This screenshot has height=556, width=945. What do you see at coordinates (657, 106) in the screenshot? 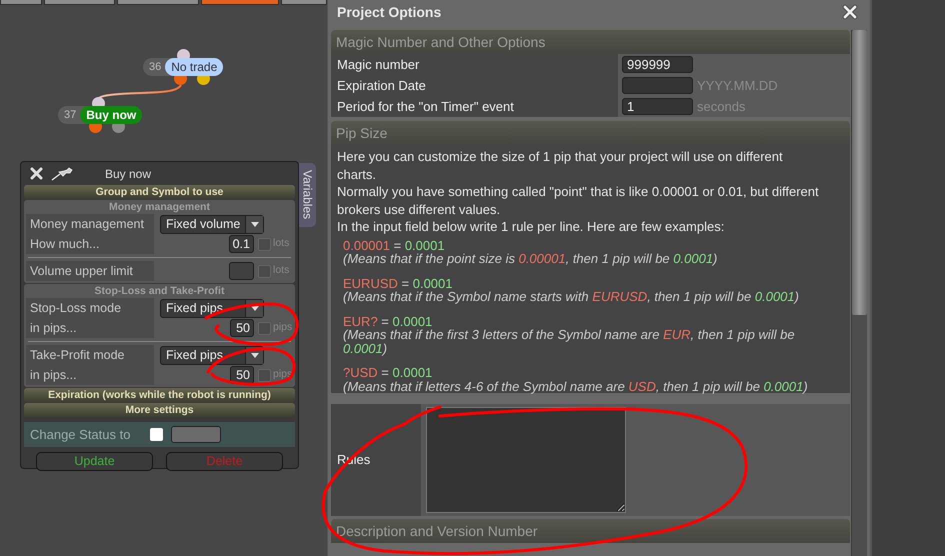
I see `input-field: 1` at bounding box center [657, 106].